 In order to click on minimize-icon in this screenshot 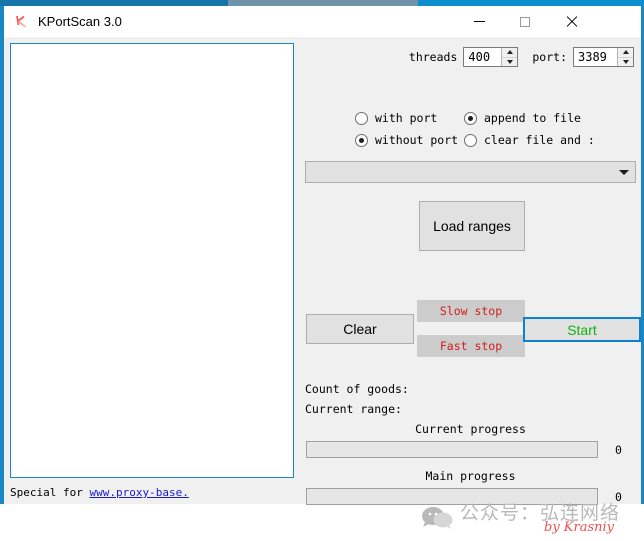, I will do `click(479, 21)`.